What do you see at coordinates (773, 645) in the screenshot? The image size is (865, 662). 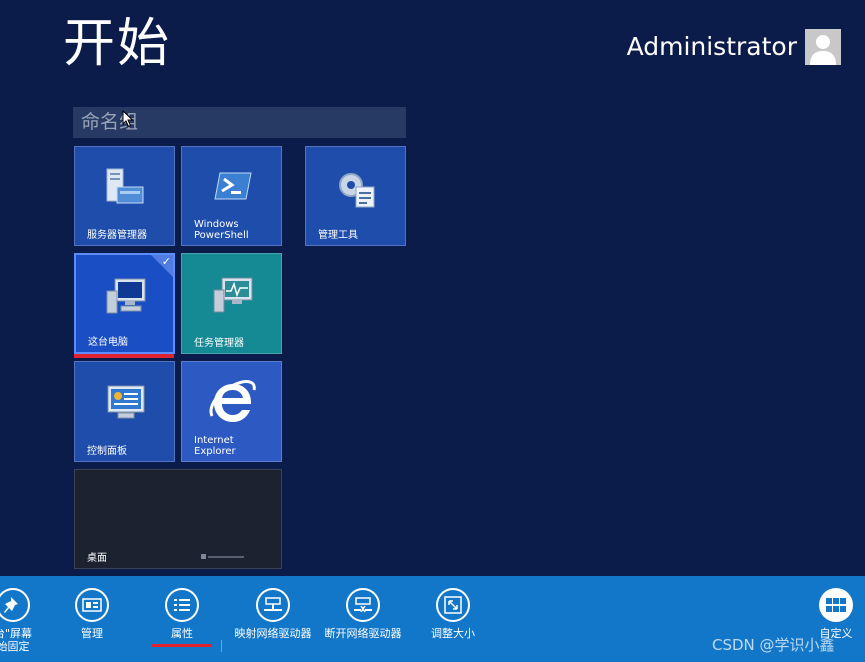 I see `watermark: CSDN @学识小鑫` at bounding box center [773, 645].